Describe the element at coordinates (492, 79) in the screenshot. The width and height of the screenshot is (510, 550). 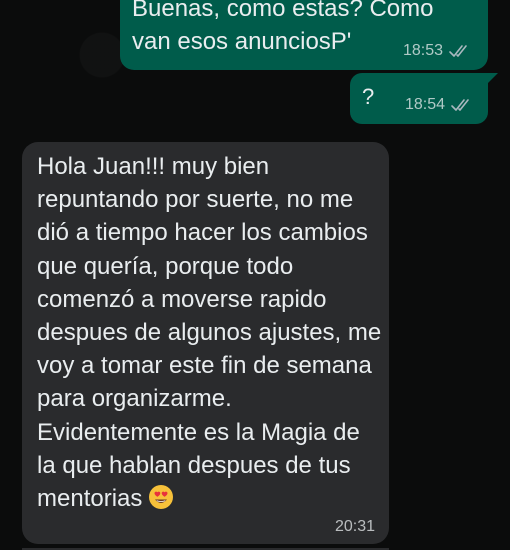
I see `bubble-tail` at that location.